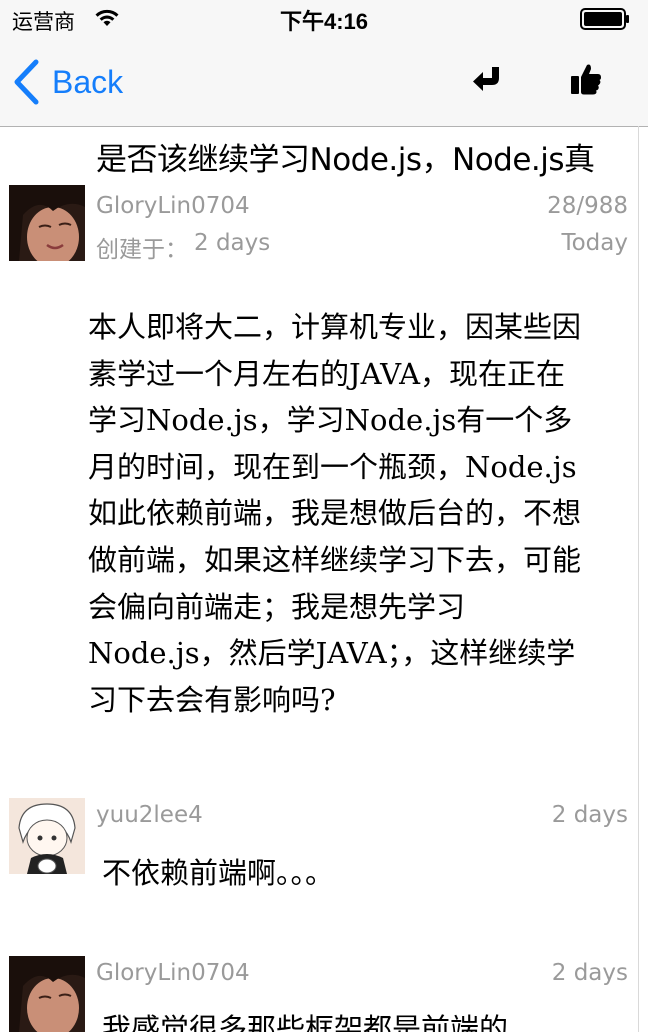 This screenshot has height=1032, width=648. I want to click on reply-content: 我感觉很多那些框架都是前端的, so click(305, 1022).